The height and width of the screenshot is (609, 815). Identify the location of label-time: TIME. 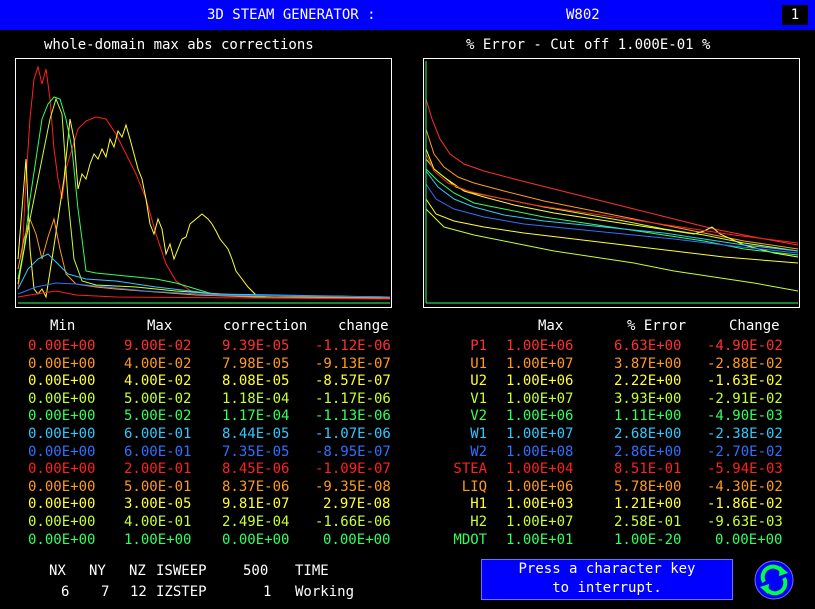
(312, 571).